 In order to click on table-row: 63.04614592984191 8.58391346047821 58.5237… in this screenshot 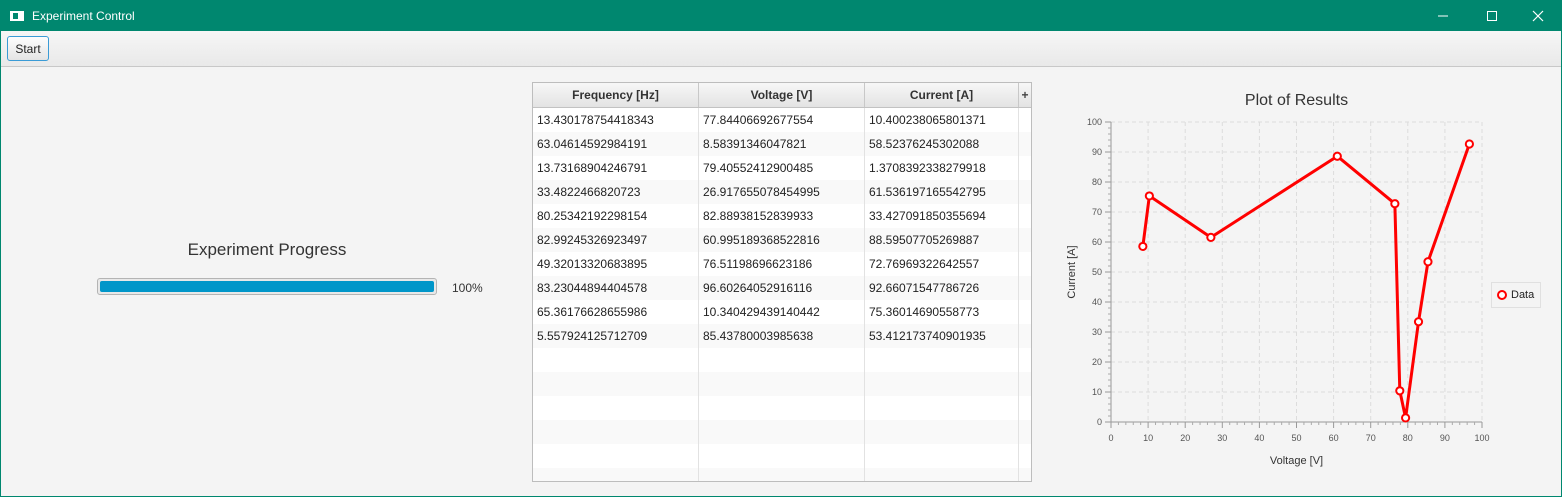, I will do `click(782, 144)`.